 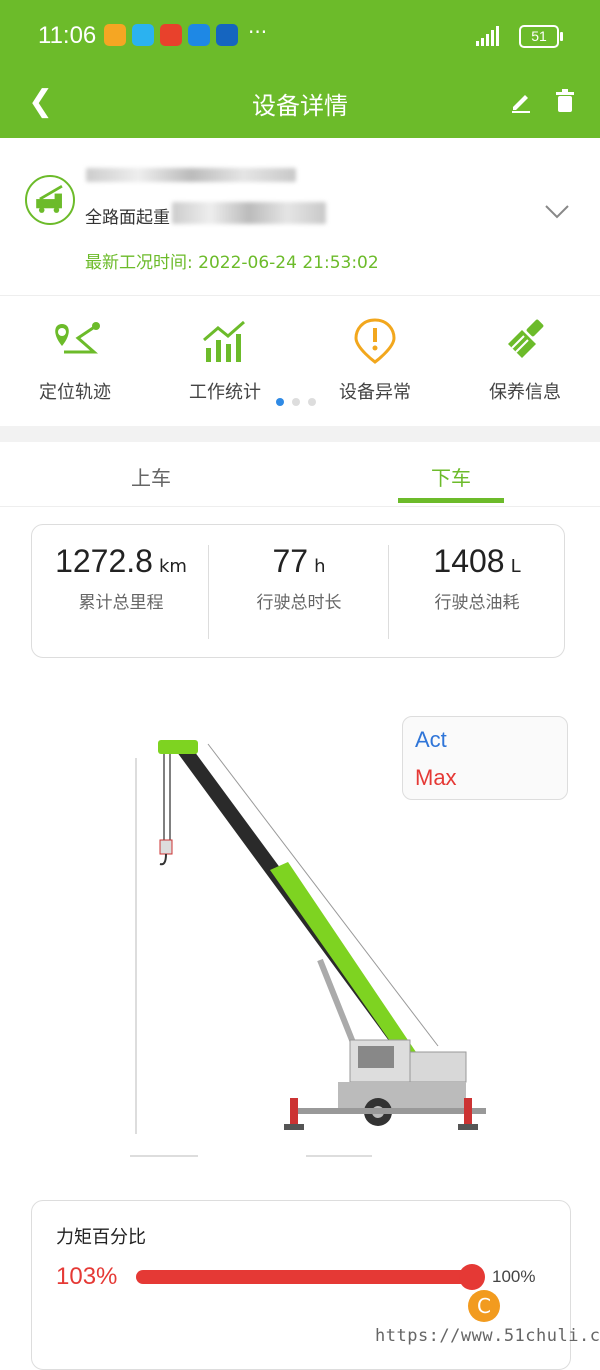 I want to click on stat-label: 行驶总油耗, so click(x=477, y=603).